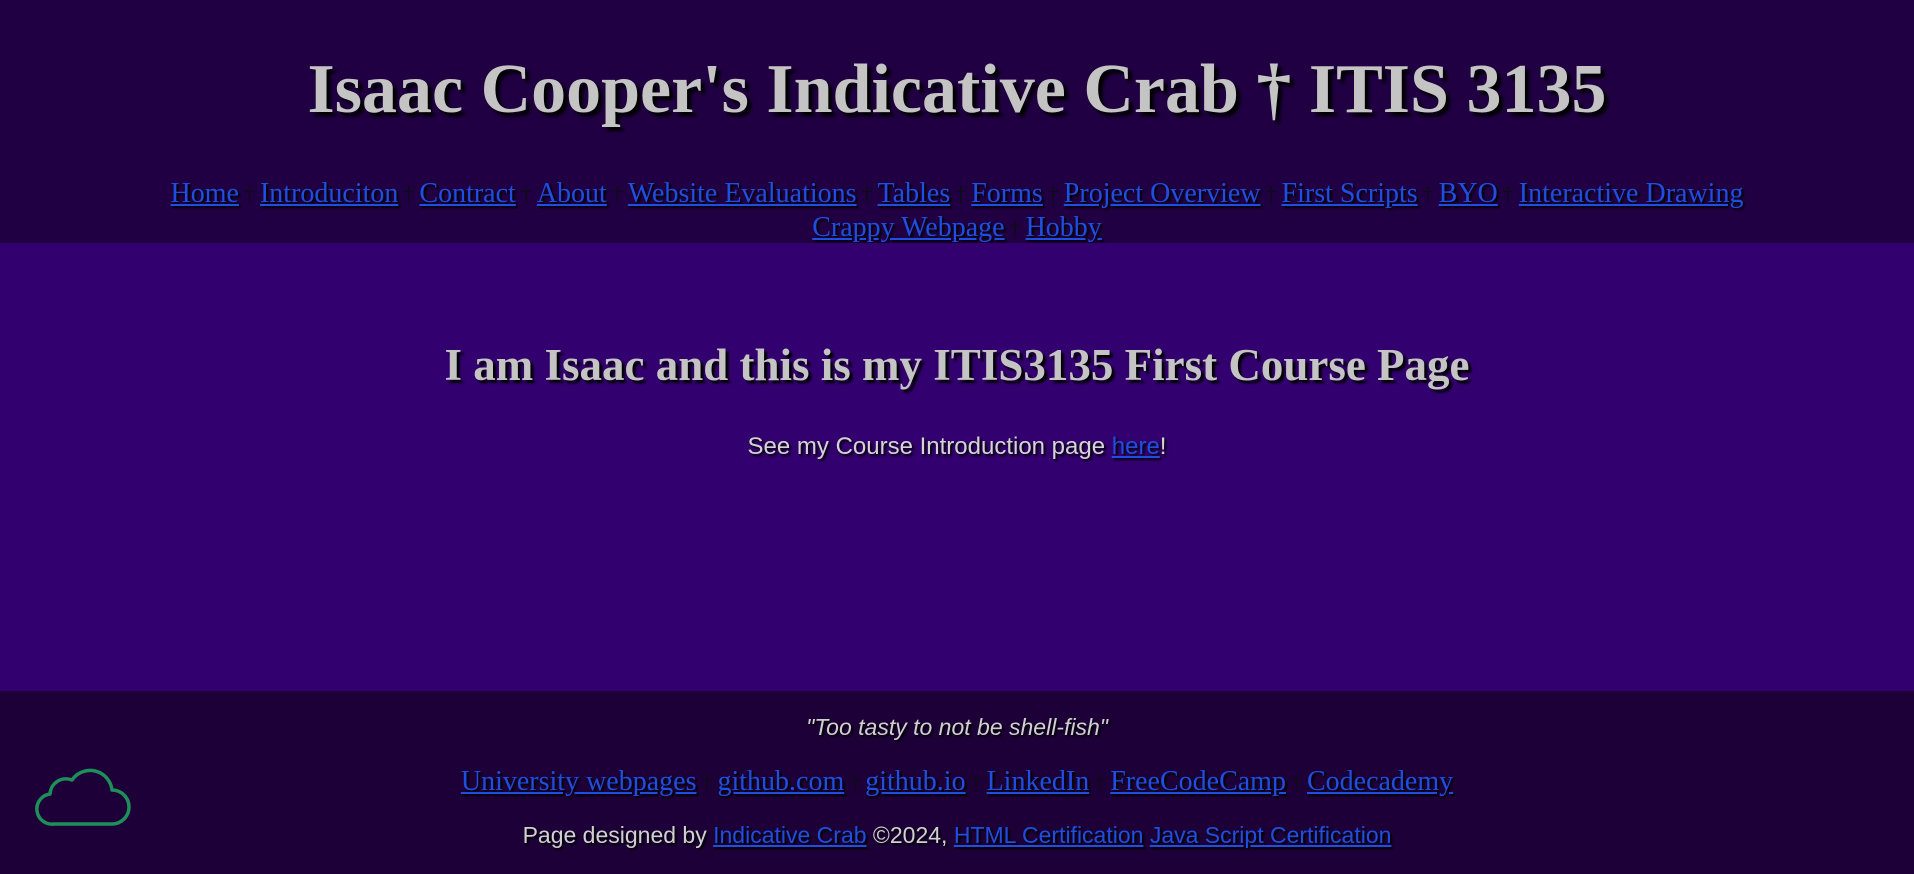  Describe the element at coordinates (467, 193) in the screenshot. I see `nav-link-contract: Contract` at that location.